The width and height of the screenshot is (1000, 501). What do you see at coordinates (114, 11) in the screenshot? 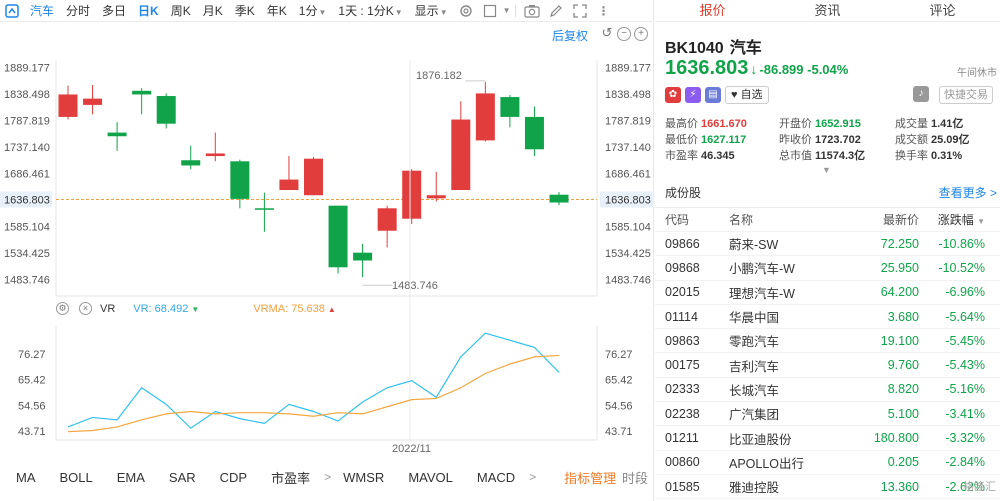
I see `tab-multi-day: 多日` at bounding box center [114, 11].